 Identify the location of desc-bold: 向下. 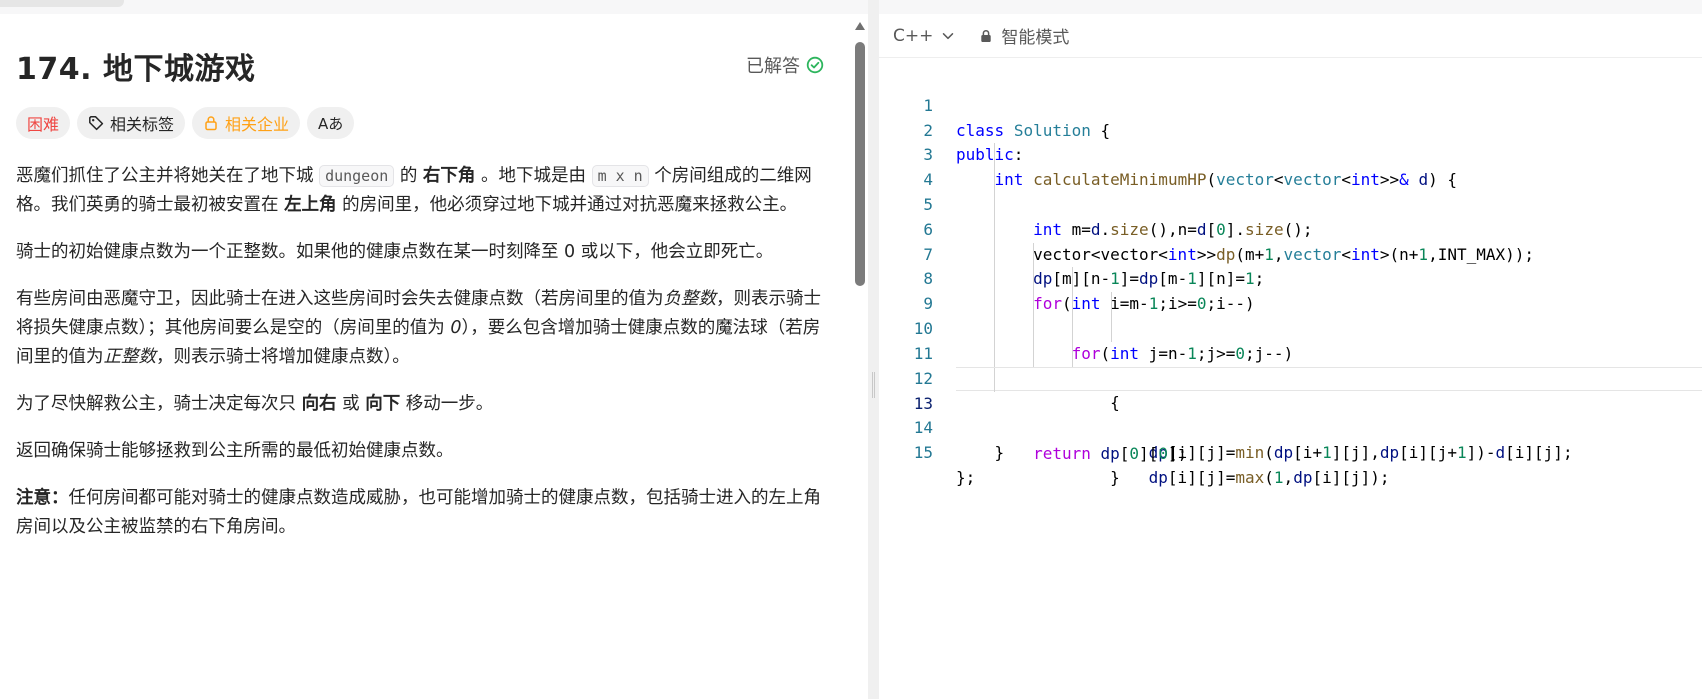
(383, 404).